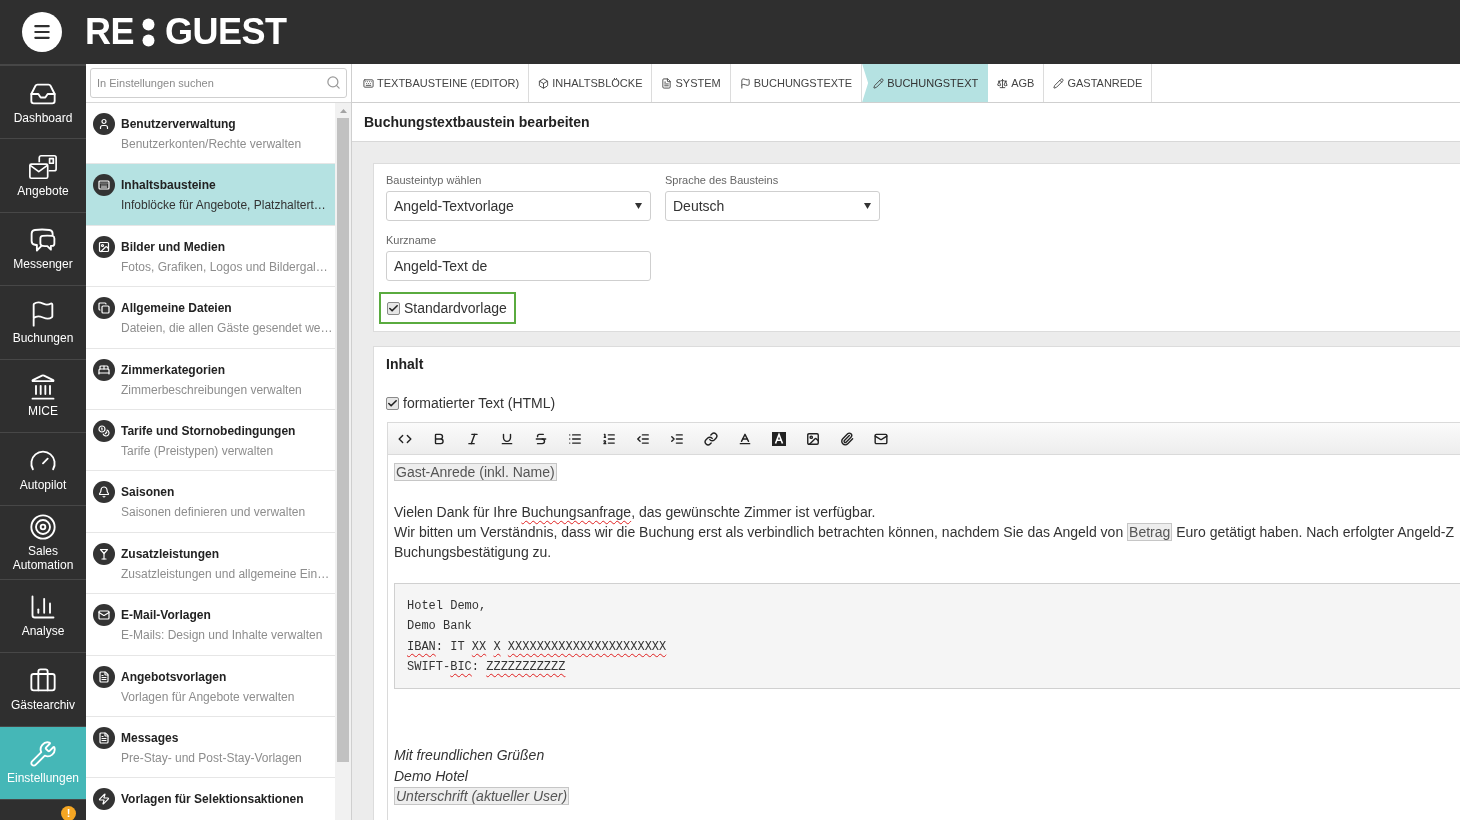  Describe the element at coordinates (150, 738) in the screenshot. I see `settings-item-title: Messages` at that location.